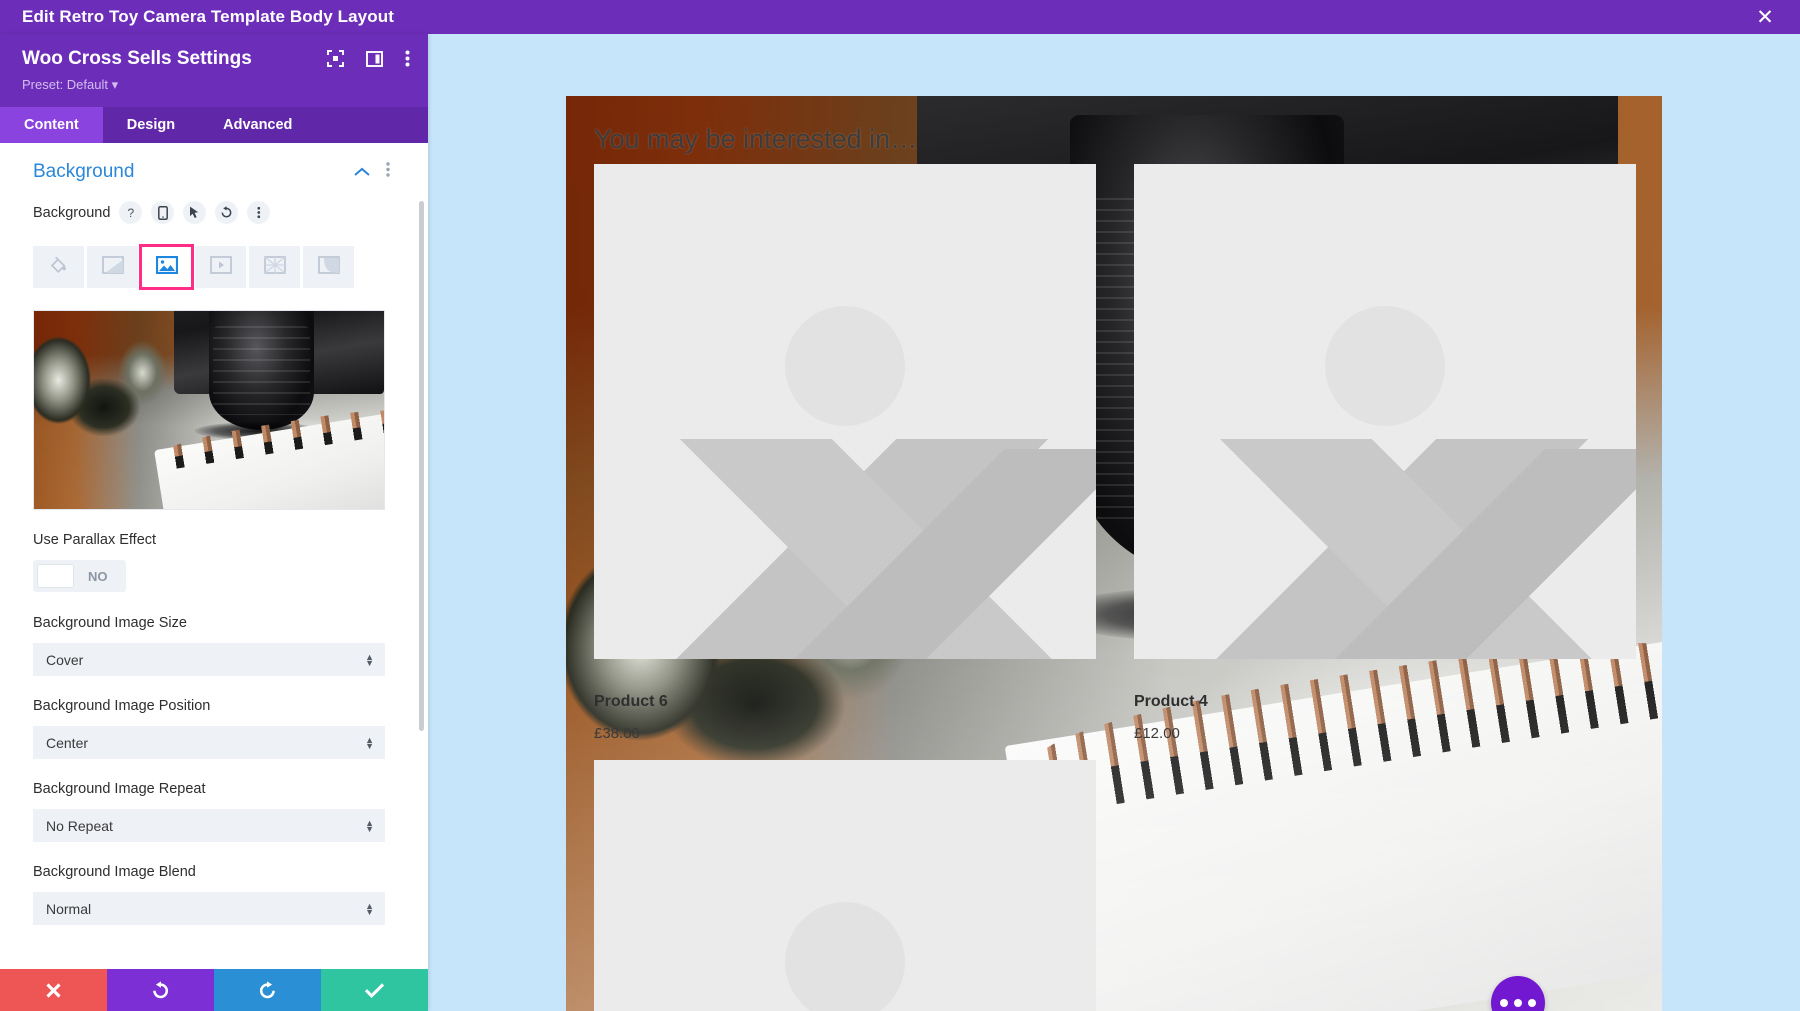 The image size is (1800, 1011). I want to click on select-value: Center, so click(67, 742).